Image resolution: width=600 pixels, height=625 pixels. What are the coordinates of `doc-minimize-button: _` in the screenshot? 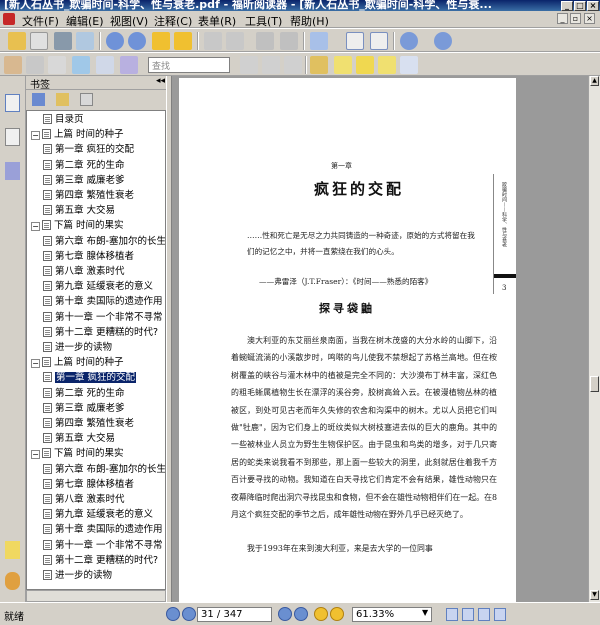 It's located at (562, 18).